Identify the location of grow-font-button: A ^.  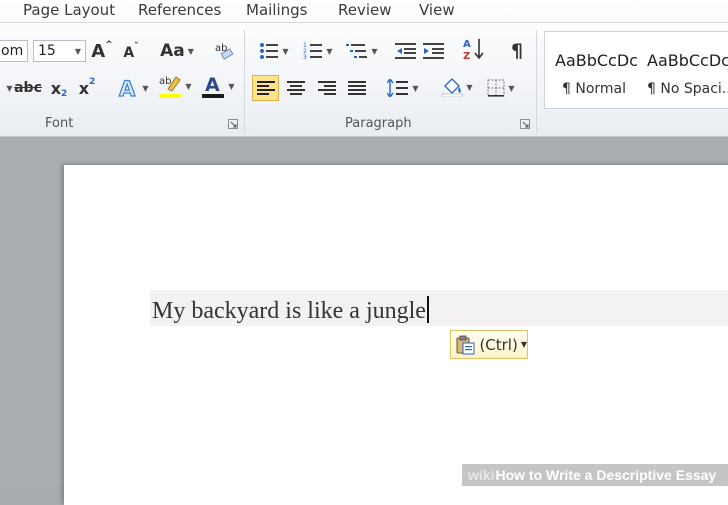
(101, 51).